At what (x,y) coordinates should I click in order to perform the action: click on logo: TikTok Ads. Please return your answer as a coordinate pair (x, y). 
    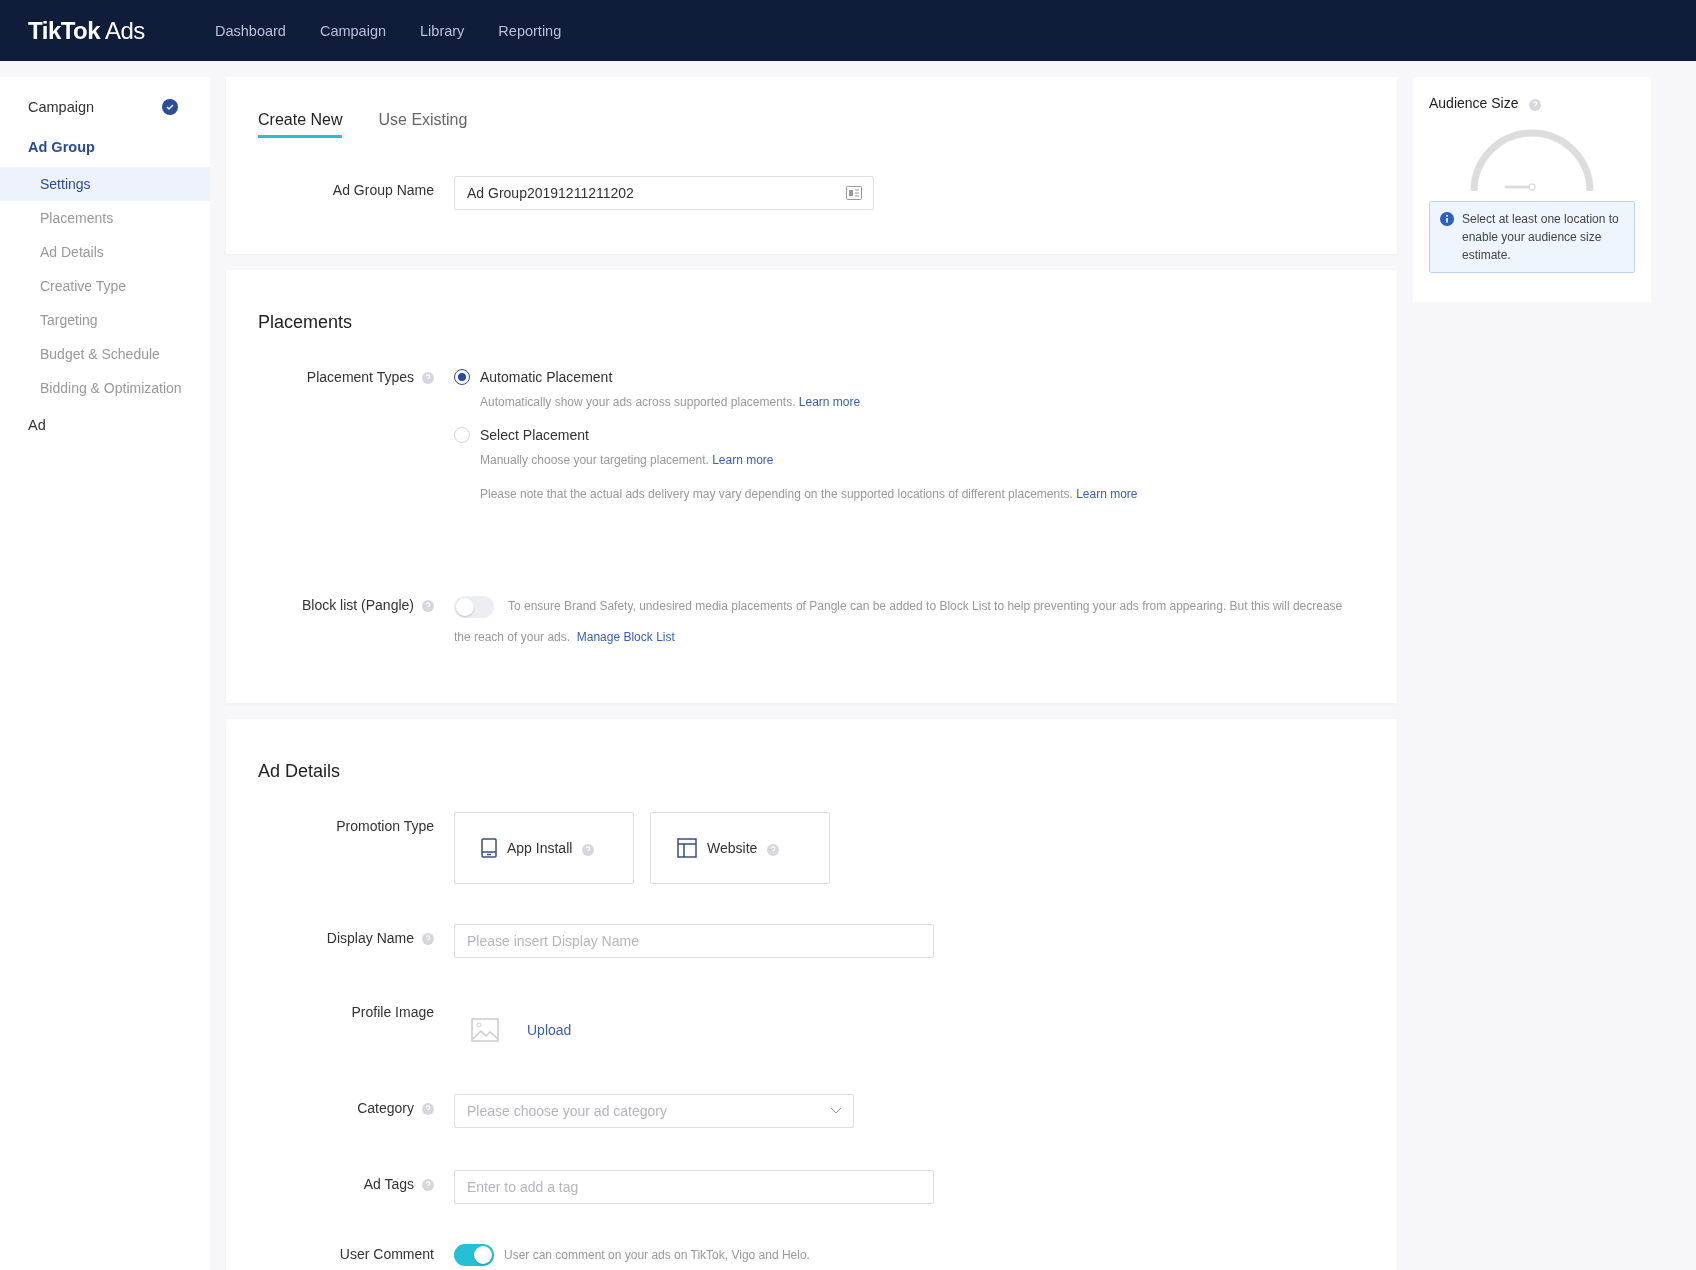
    Looking at the image, I should click on (121, 30).